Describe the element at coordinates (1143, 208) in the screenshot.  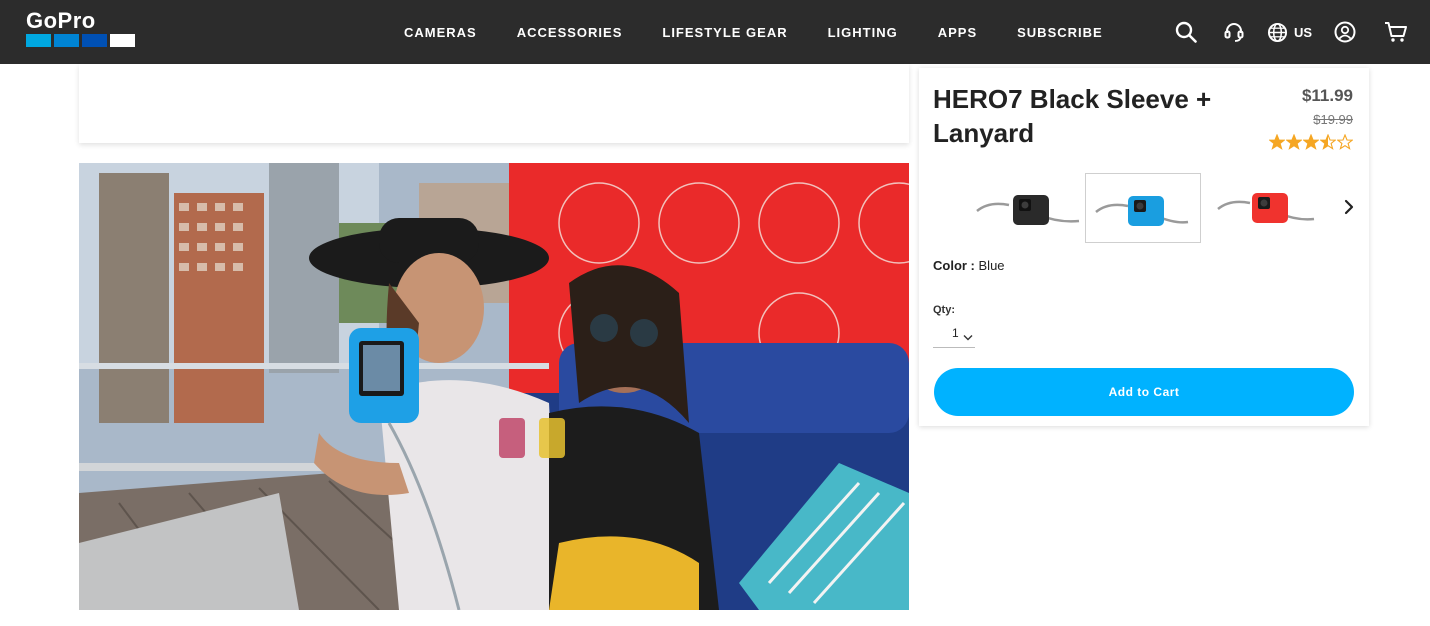
I see `swatch-blue` at that location.